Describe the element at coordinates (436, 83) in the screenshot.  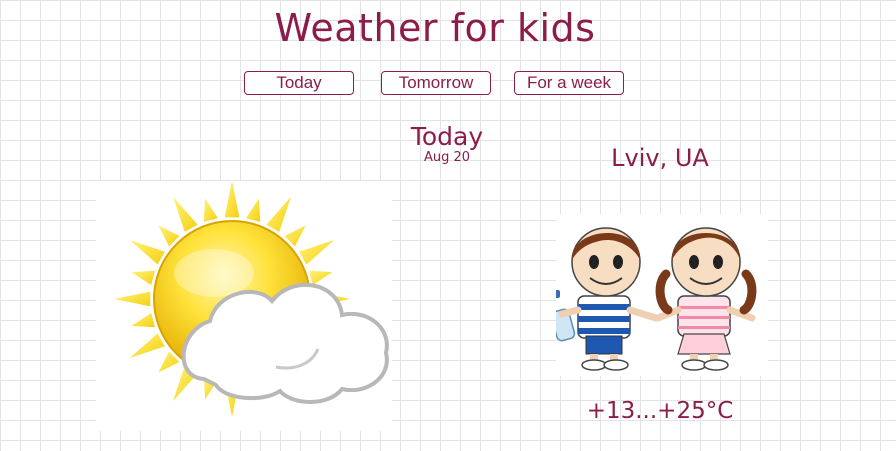
I see `tab-tomorrow: Tomorrow` at that location.